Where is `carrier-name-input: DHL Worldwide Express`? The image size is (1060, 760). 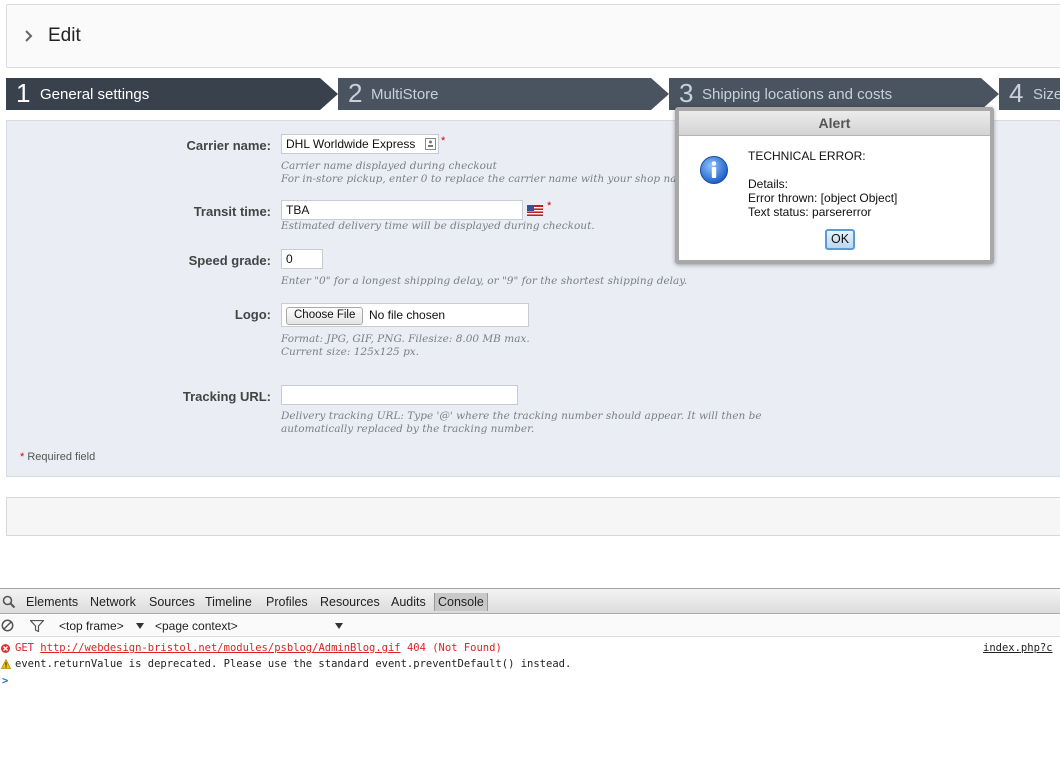 carrier-name-input: DHL Worldwide Express is located at coordinates (360, 144).